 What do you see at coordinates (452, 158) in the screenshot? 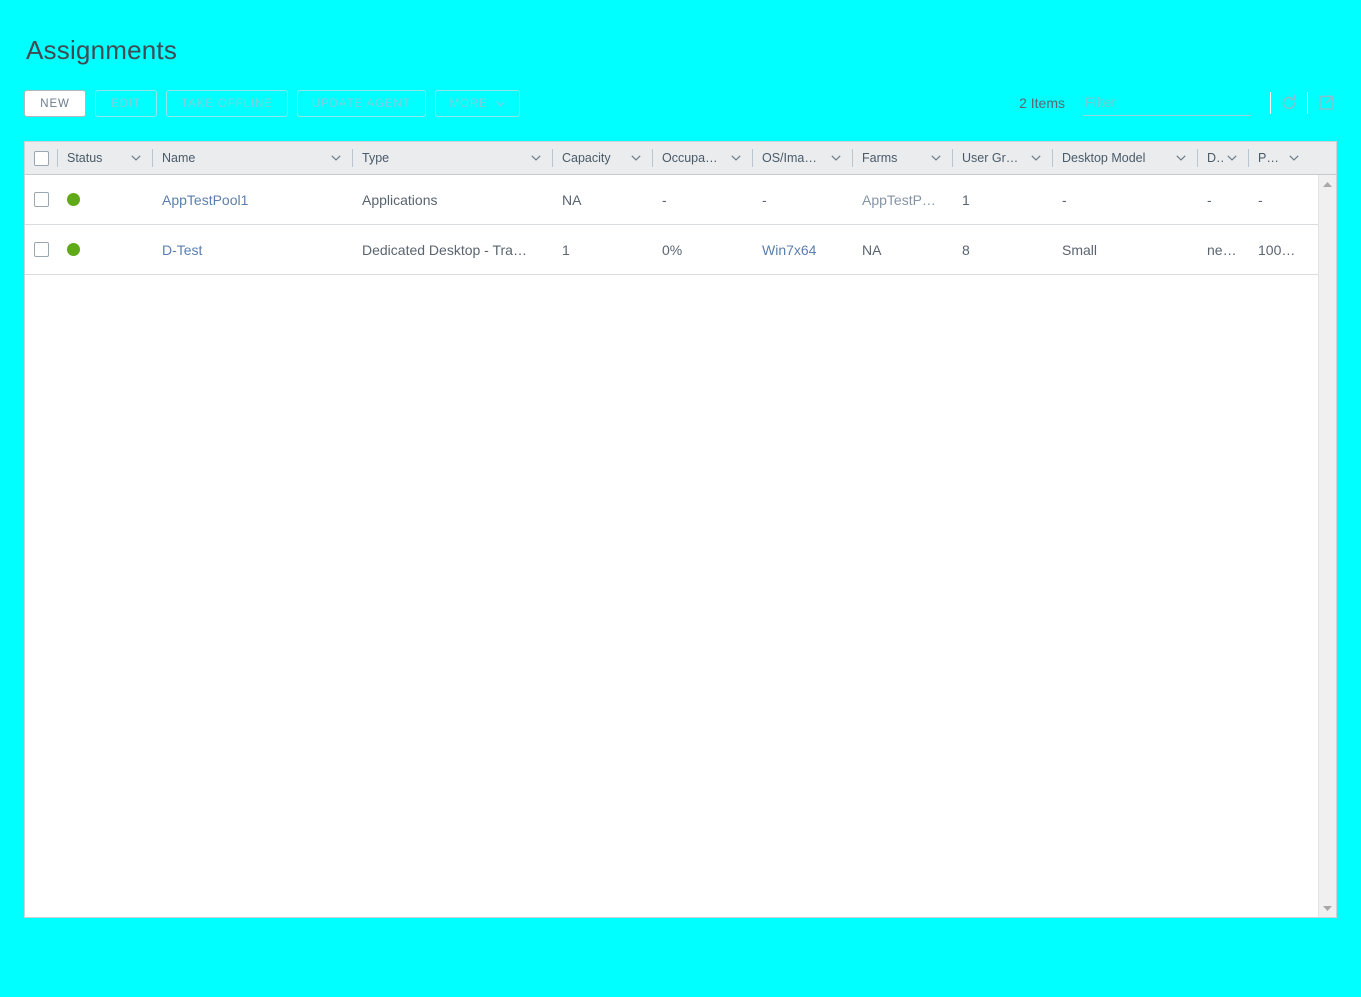
I see `column-header-type: Type` at bounding box center [452, 158].